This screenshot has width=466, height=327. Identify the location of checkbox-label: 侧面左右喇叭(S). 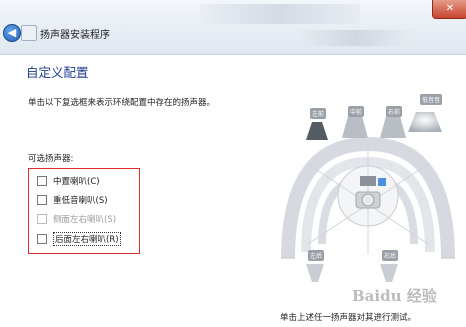
(85, 220).